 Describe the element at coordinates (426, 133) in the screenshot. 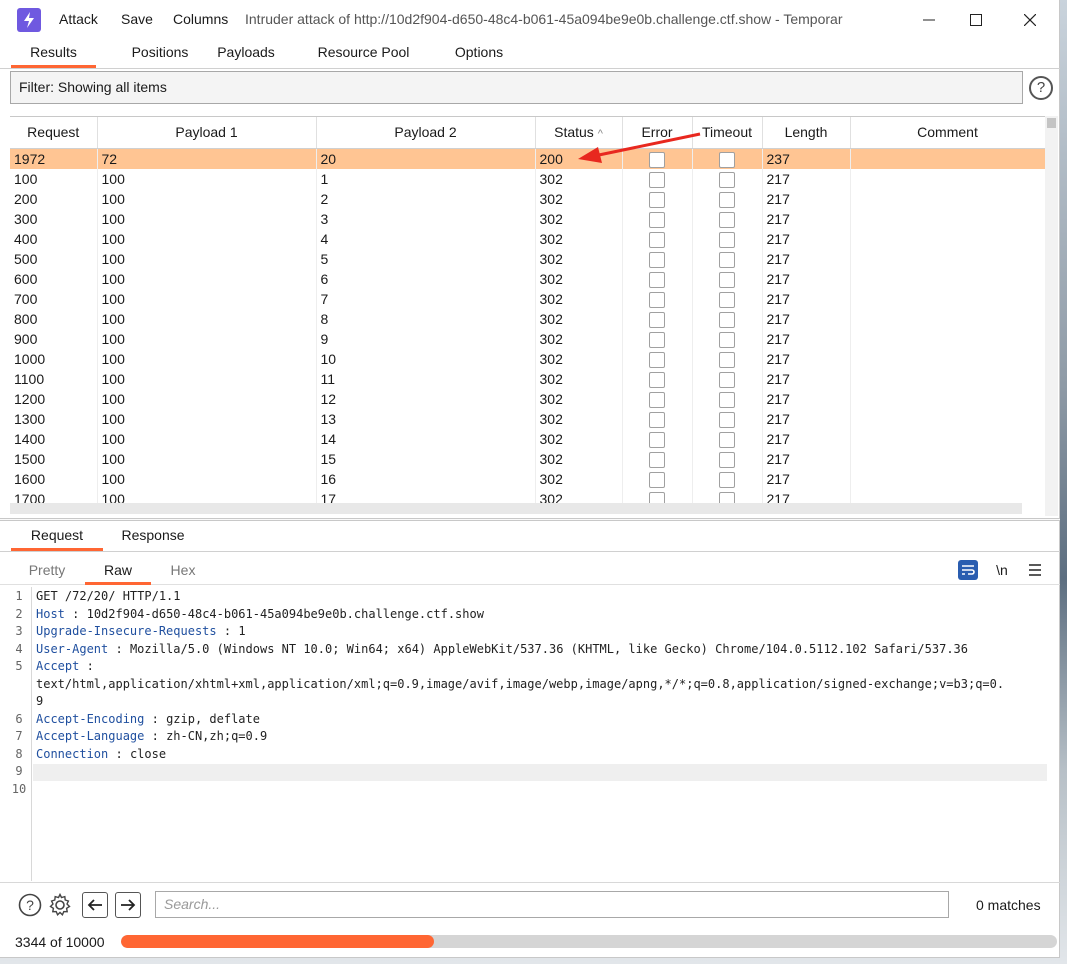

I see `column-header-payload-2: Payload 2` at that location.